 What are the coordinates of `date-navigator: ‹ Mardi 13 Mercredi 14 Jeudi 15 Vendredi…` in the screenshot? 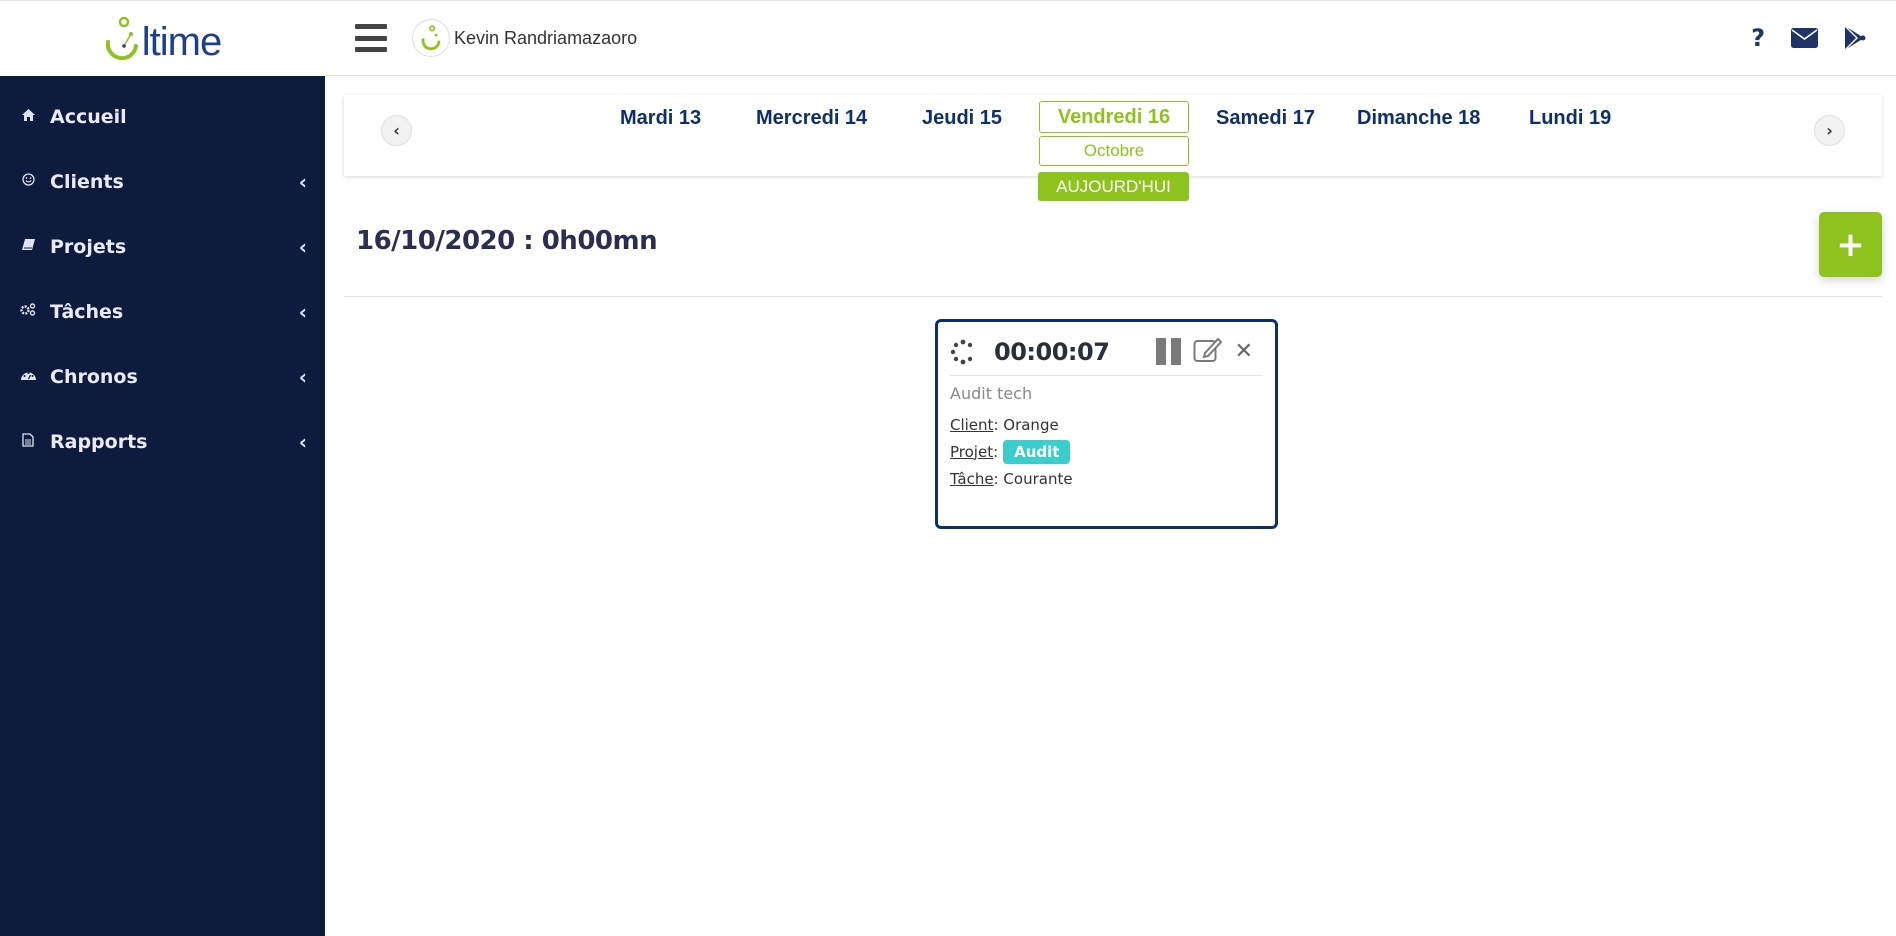 It's located at (1113, 135).